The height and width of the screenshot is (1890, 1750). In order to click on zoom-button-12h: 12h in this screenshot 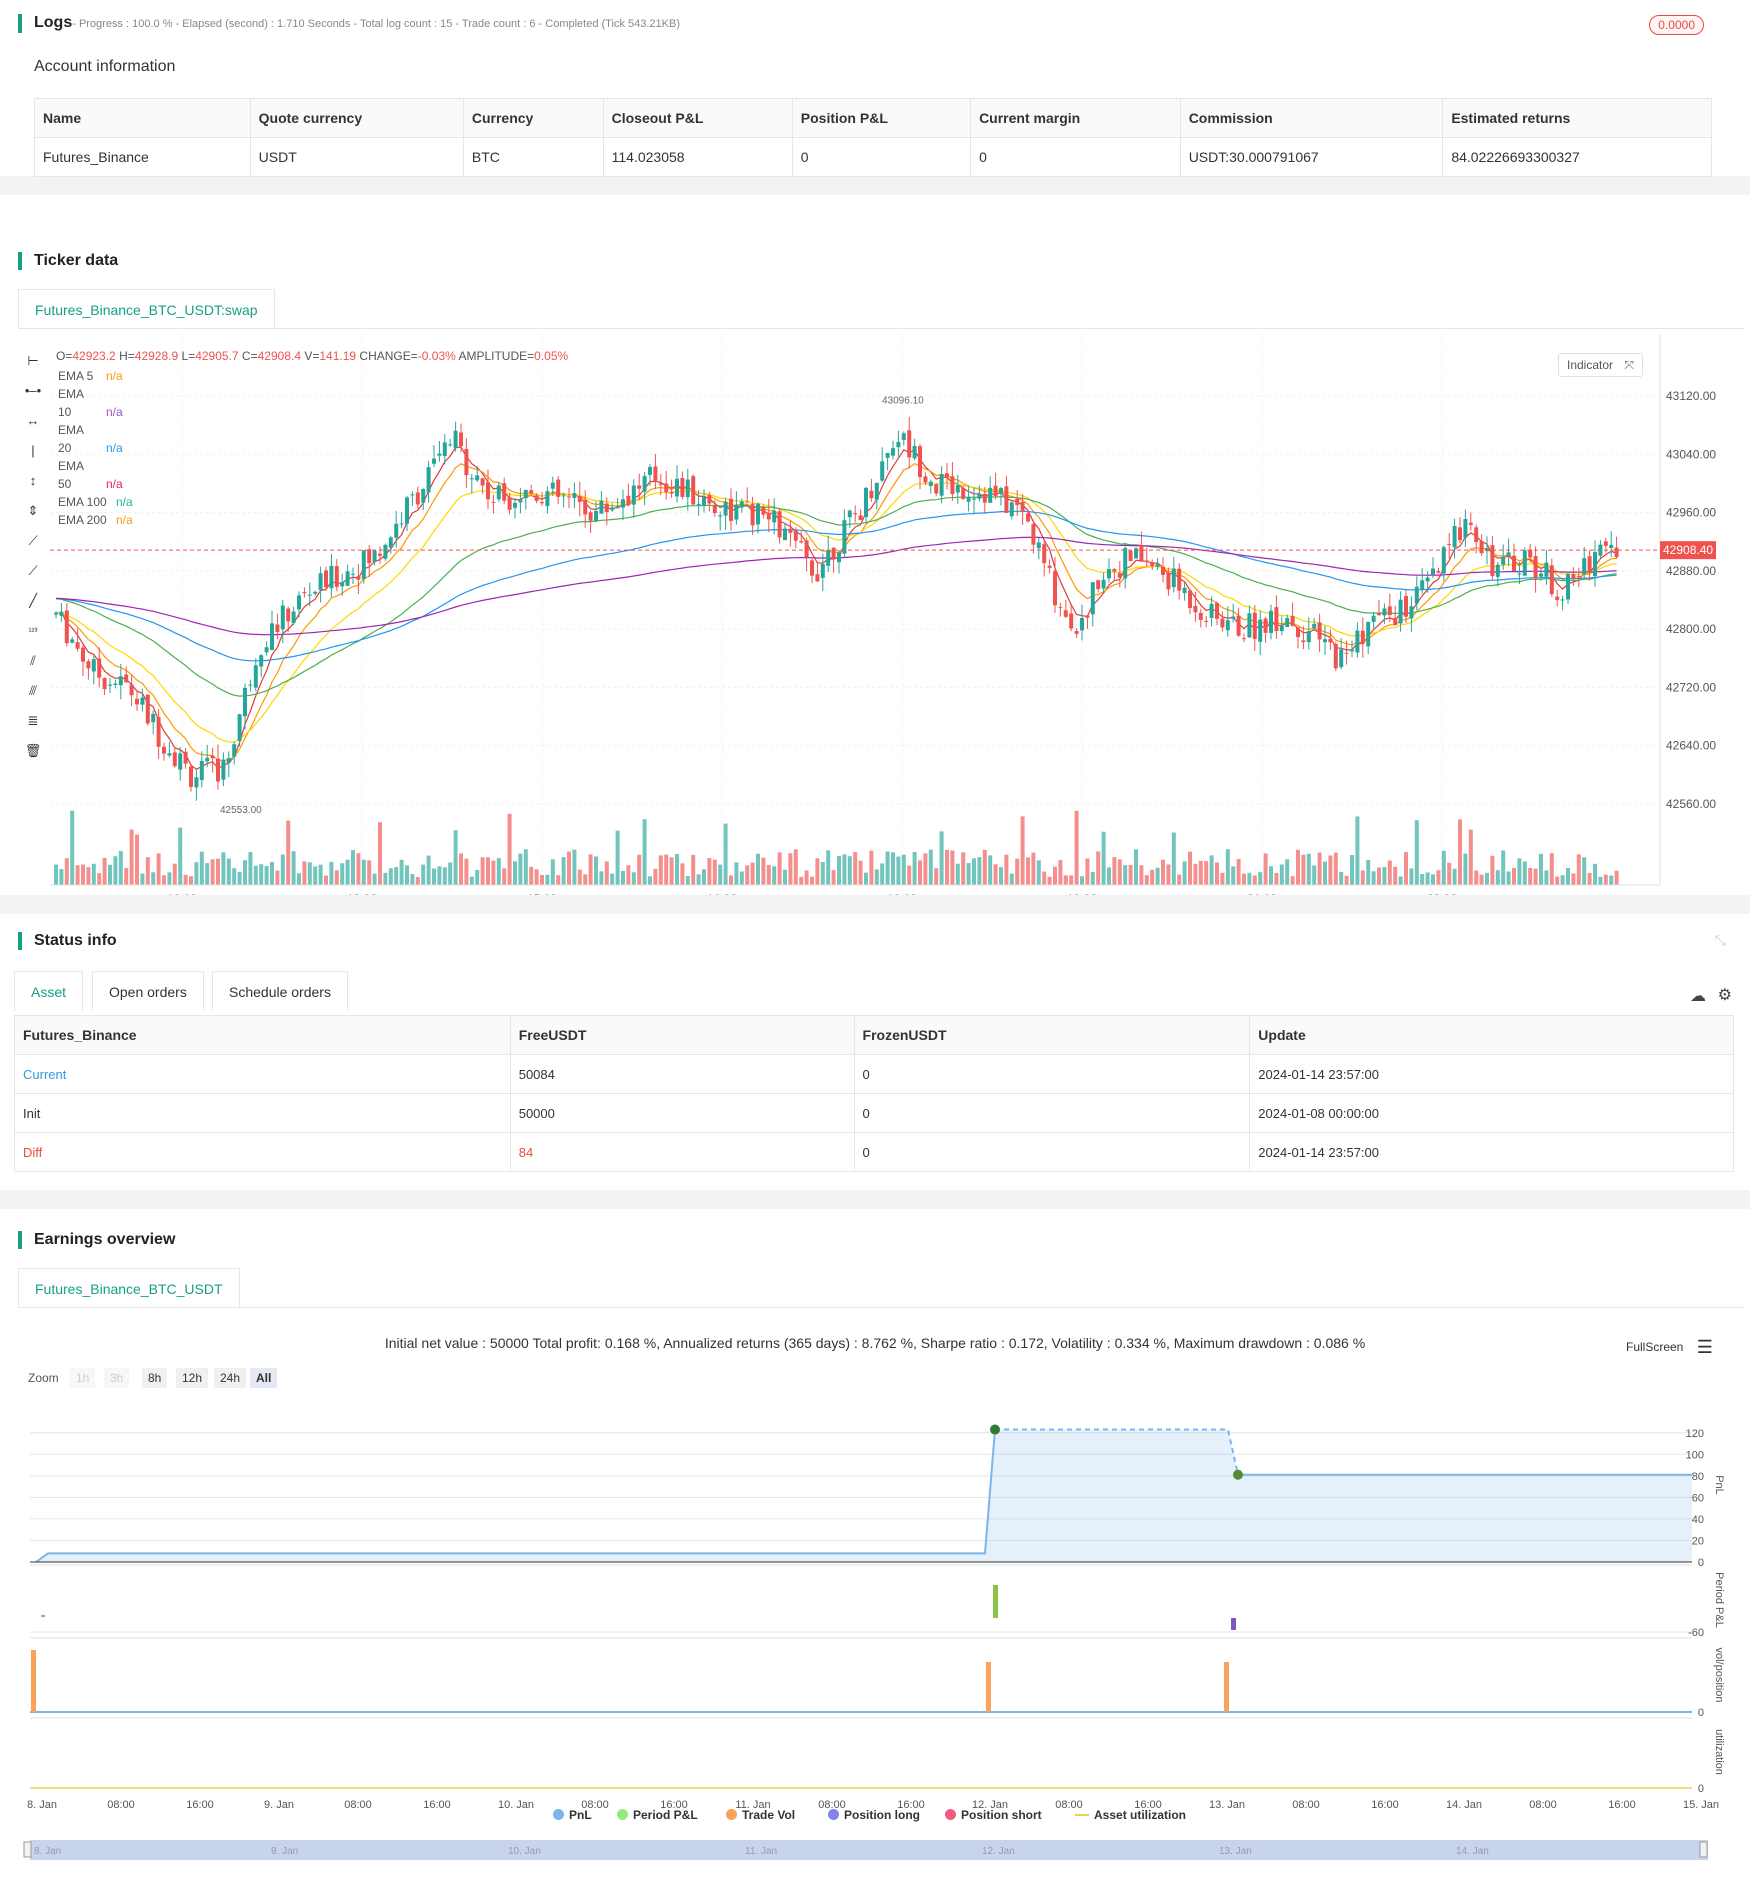, I will do `click(192, 1378)`.